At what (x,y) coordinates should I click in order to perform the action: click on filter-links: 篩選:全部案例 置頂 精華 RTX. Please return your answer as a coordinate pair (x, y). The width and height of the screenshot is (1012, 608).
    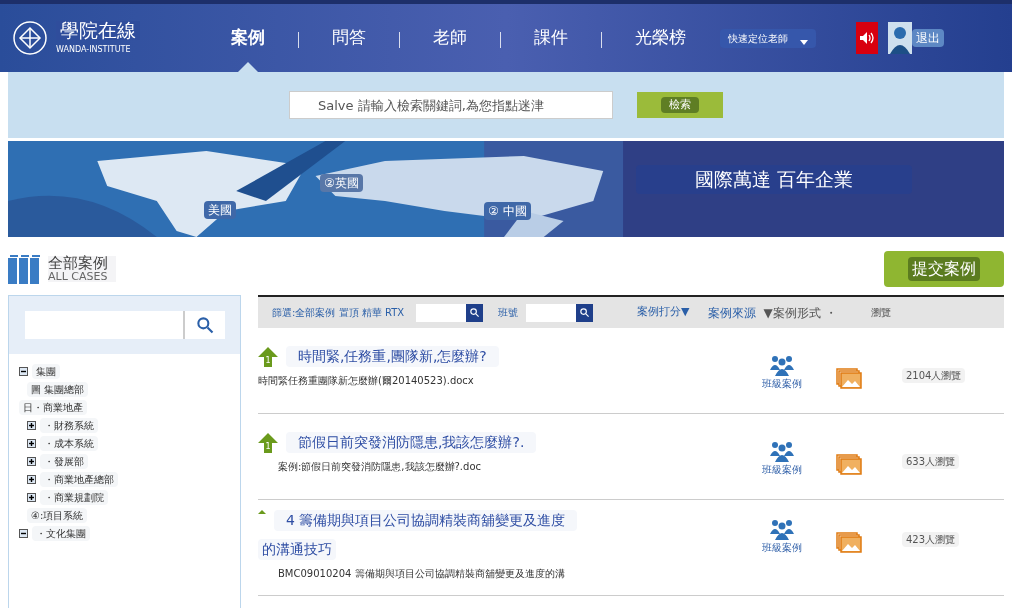
    Looking at the image, I should click on (338, 312).